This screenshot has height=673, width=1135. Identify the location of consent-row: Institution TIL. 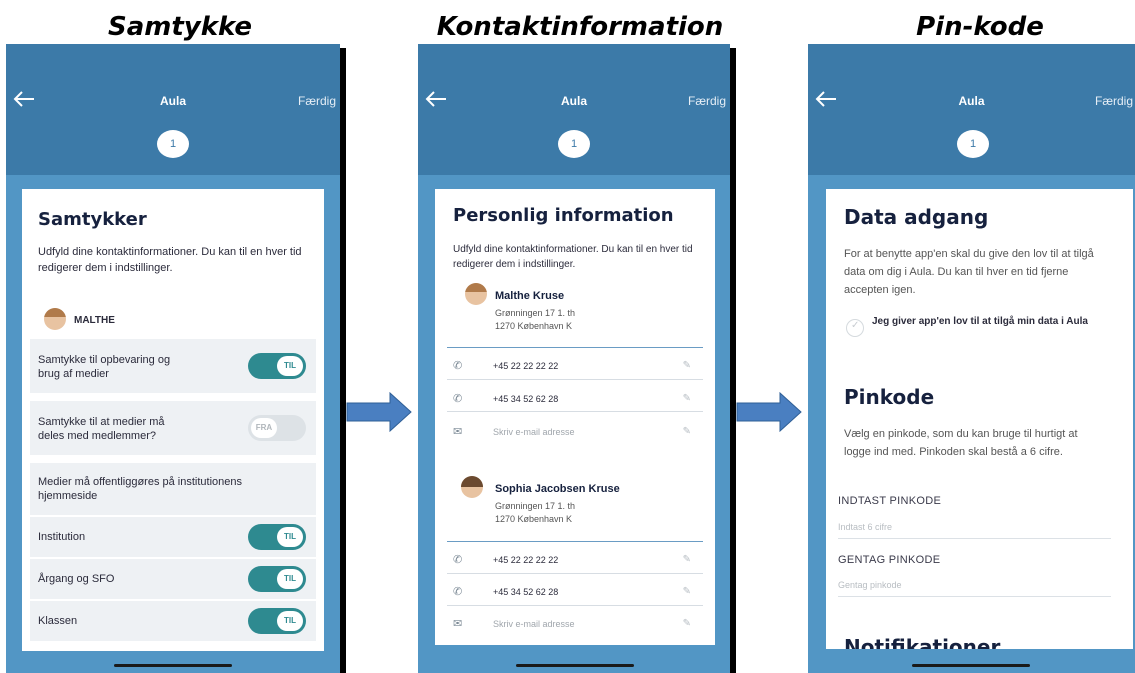
(173, 537).